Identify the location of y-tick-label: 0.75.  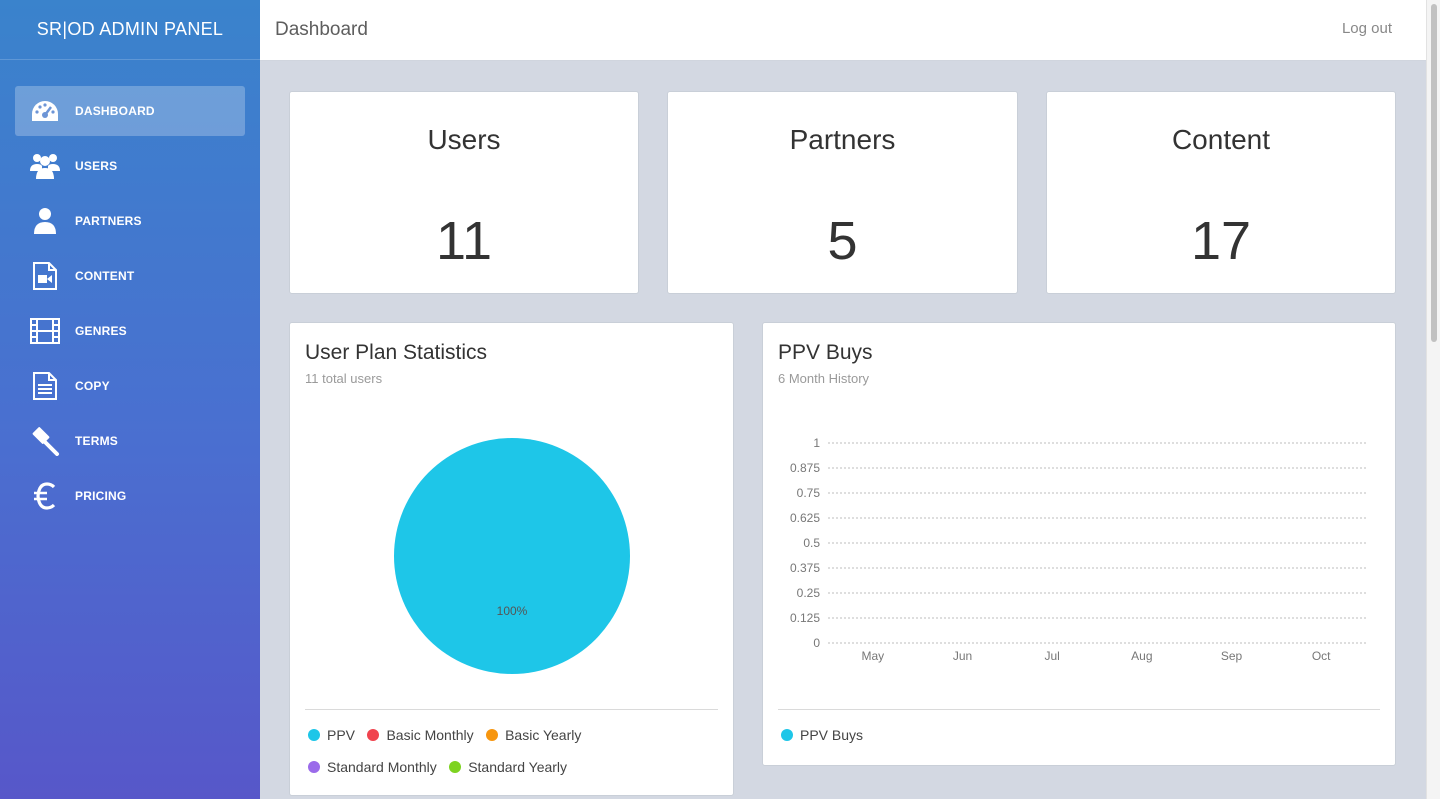
(809, 493).